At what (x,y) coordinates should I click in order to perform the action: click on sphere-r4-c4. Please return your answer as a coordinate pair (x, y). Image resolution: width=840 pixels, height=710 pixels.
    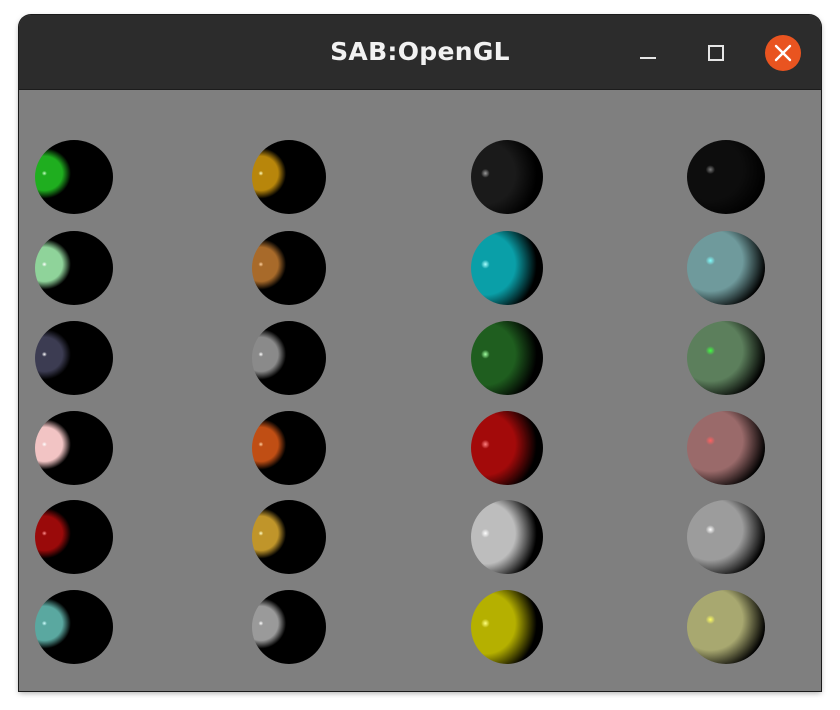
    Looking at the image, I should click on (726, 448).